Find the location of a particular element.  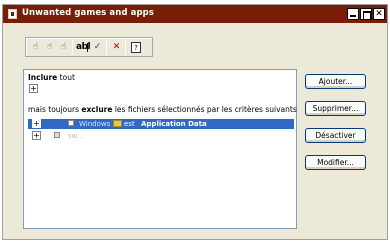

exclude-keyword: exclure is located at coordinates (97, 109).